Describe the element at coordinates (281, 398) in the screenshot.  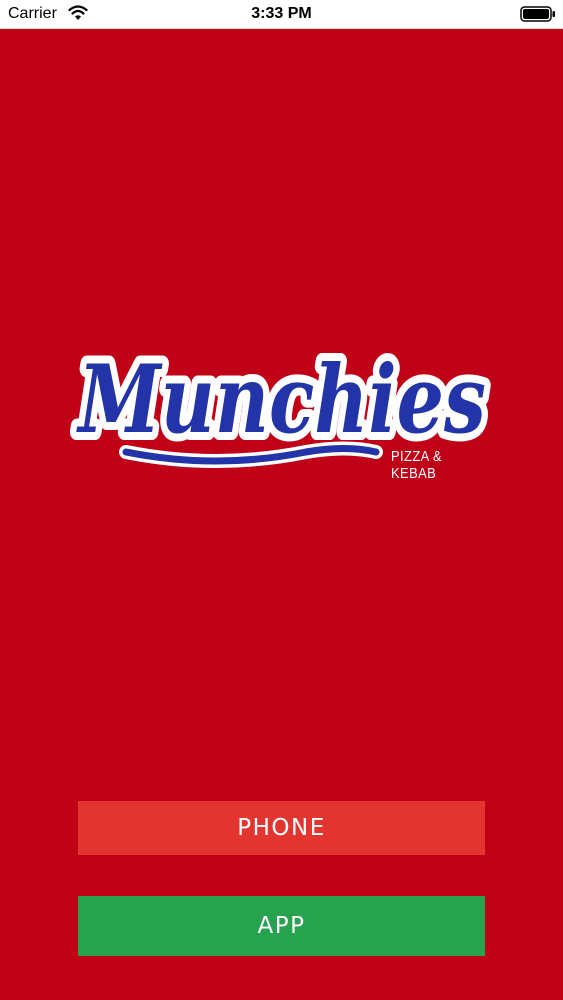
I see `logo-word: Munchies` at that location.